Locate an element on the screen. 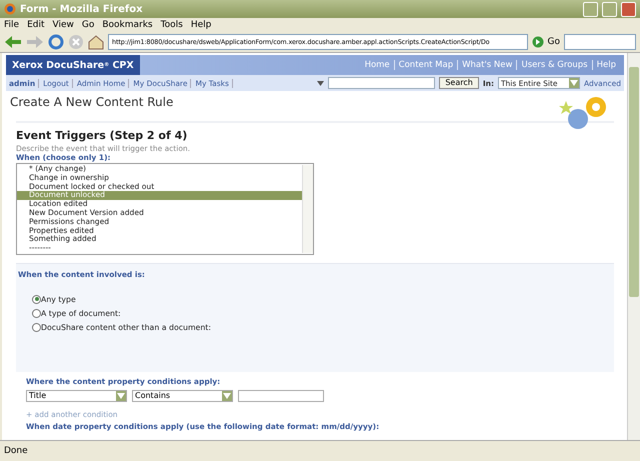 The image size is (640, 461). menu-item: Tools is located at coordinates (171, 25).